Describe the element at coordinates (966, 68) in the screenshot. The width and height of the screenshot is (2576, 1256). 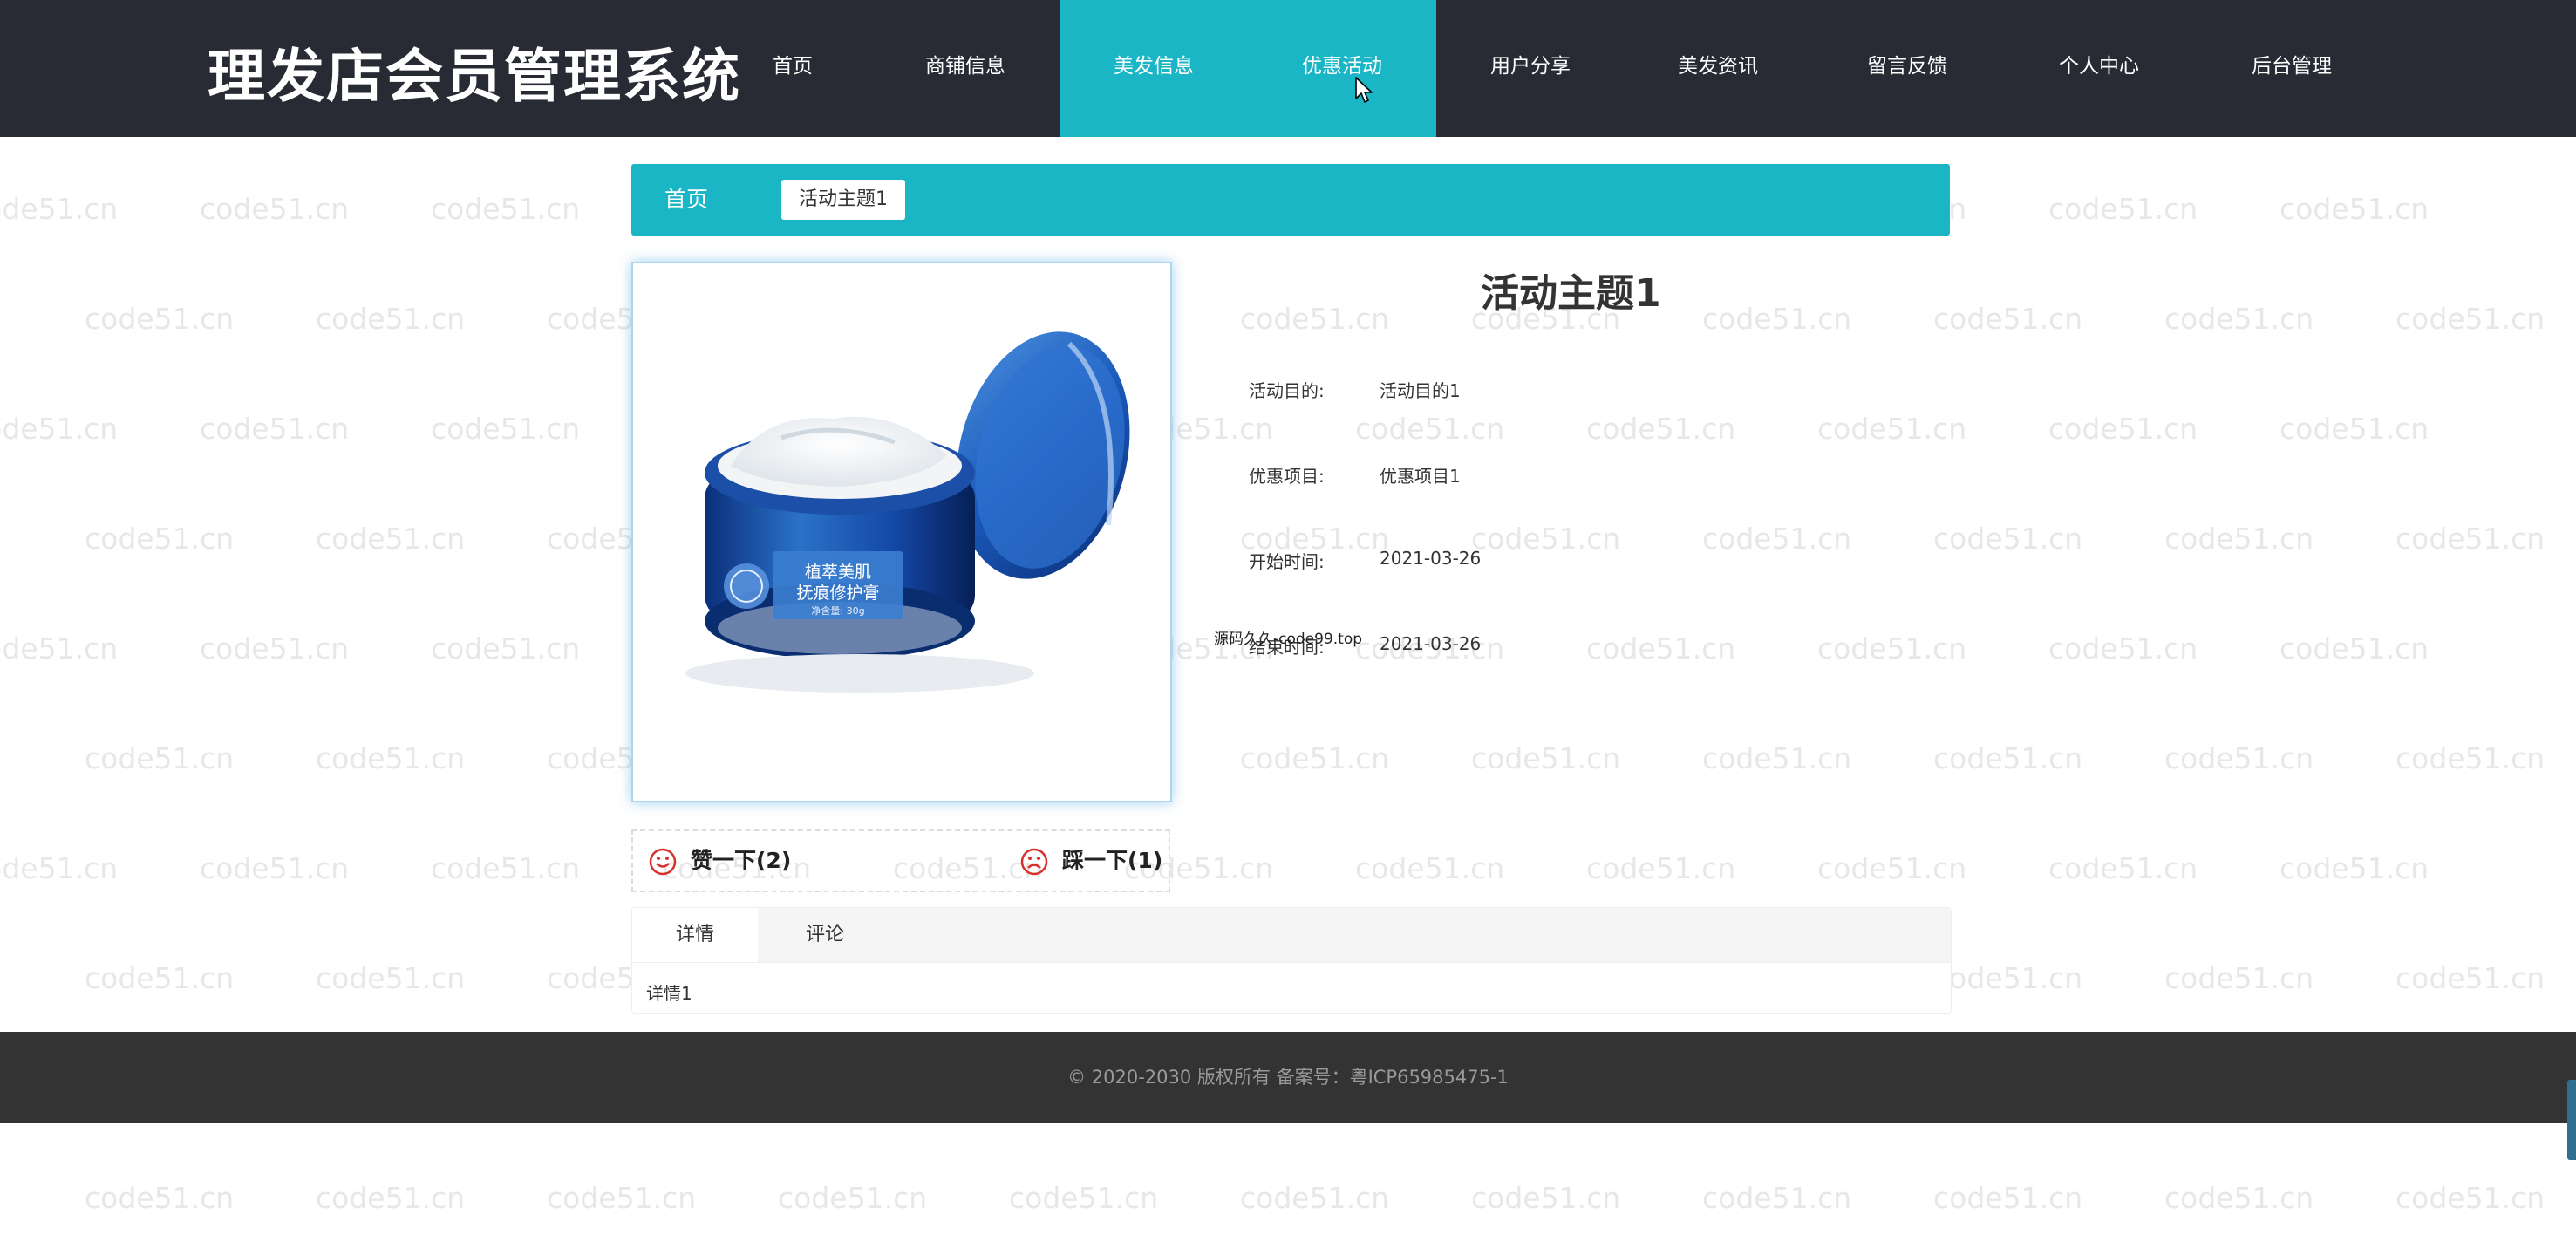
I see `nav-item-shops: 商铺信息` at that location.